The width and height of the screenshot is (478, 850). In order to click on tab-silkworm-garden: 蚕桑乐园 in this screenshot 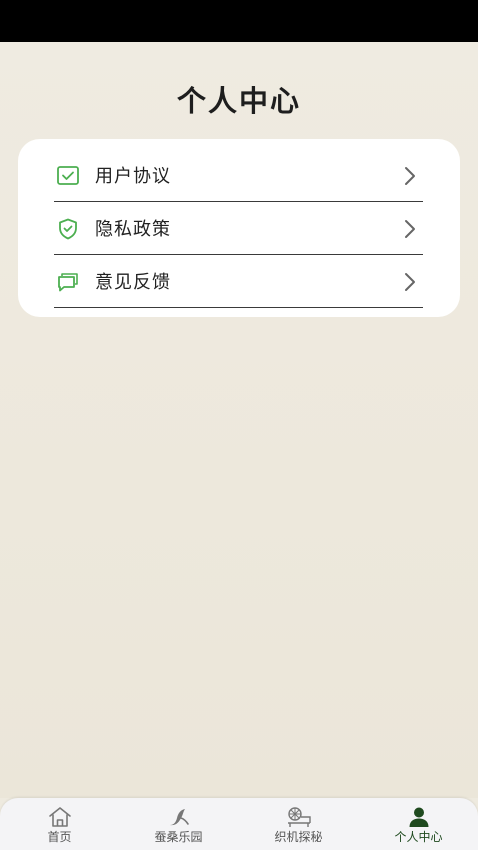, I will do `click(178, 824)`.